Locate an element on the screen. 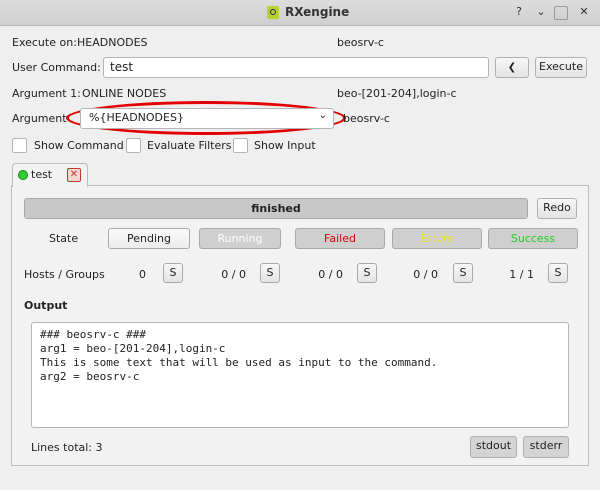 The image size is (600, 490). close-tab-icon: ✕ is located at coordinates (74, 175).